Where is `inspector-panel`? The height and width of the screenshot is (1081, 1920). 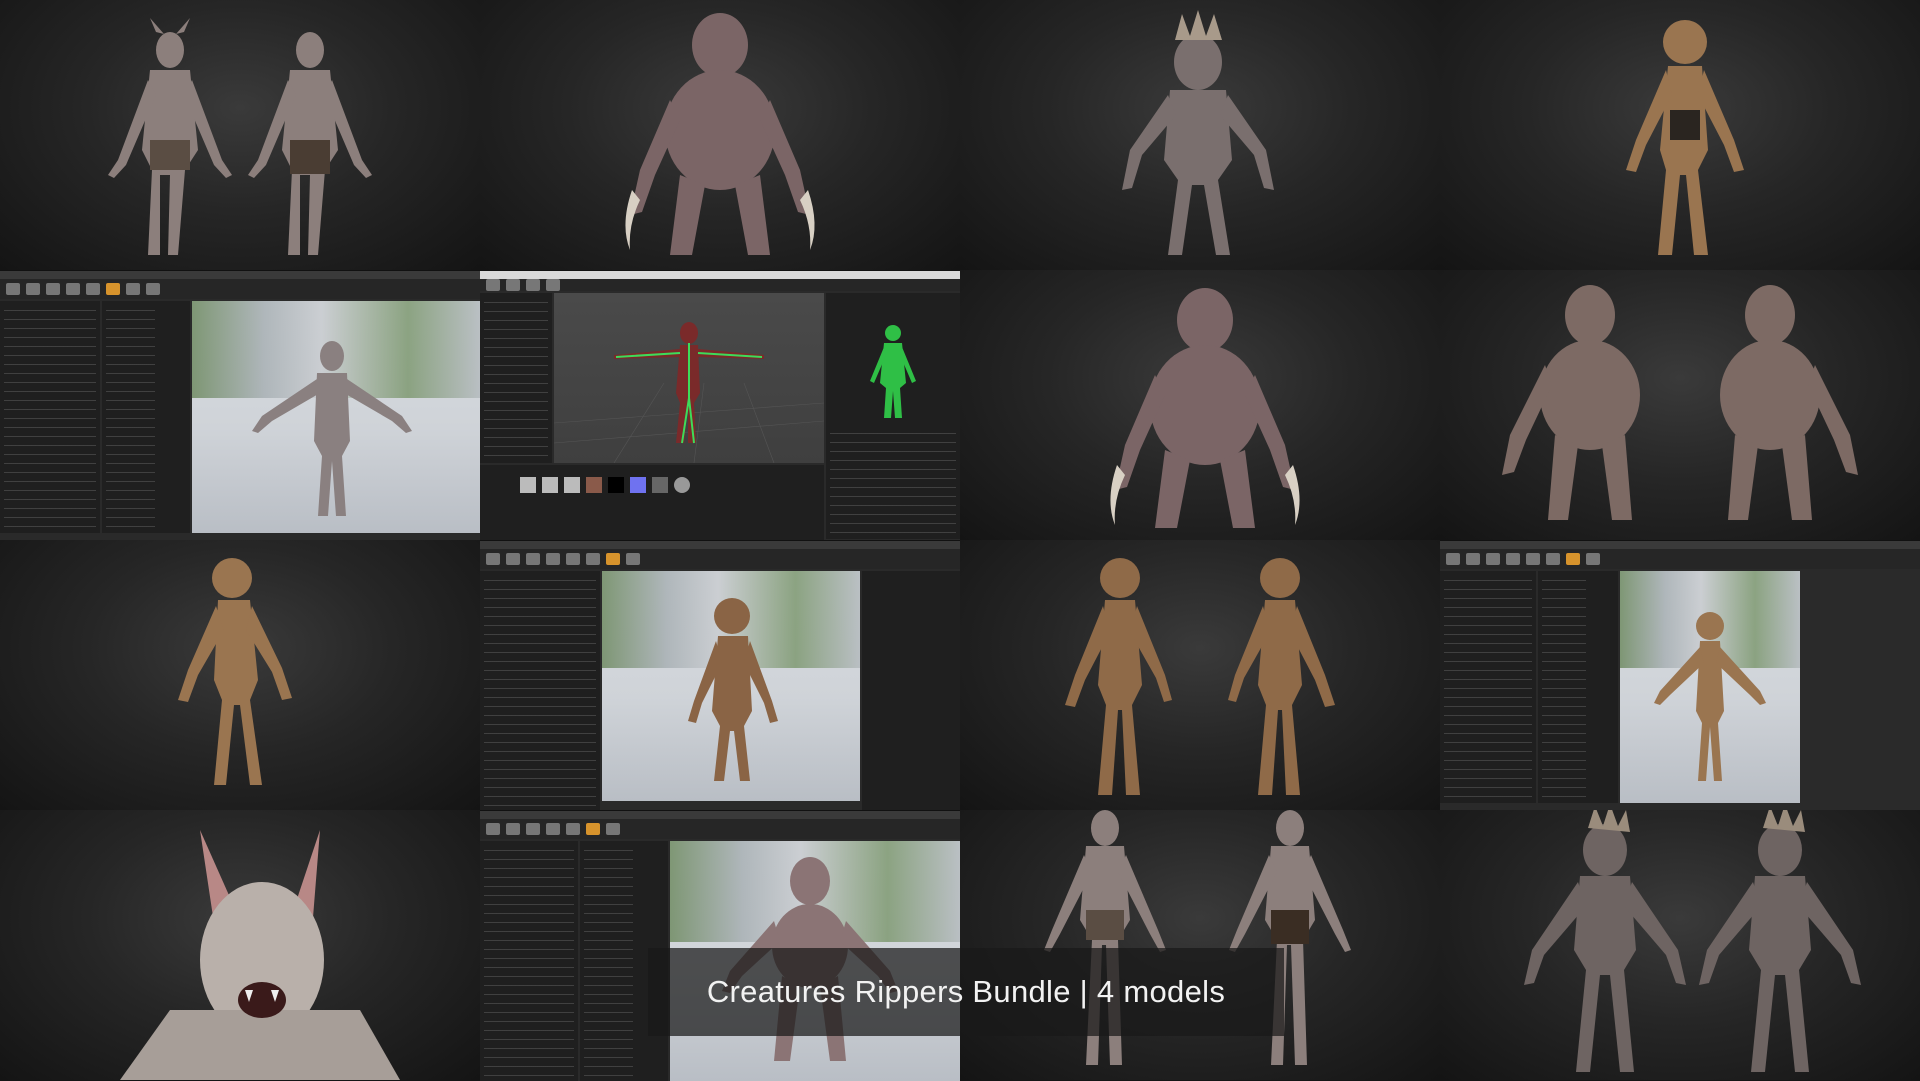
inspector-panel is located at coordinates (893, 416).